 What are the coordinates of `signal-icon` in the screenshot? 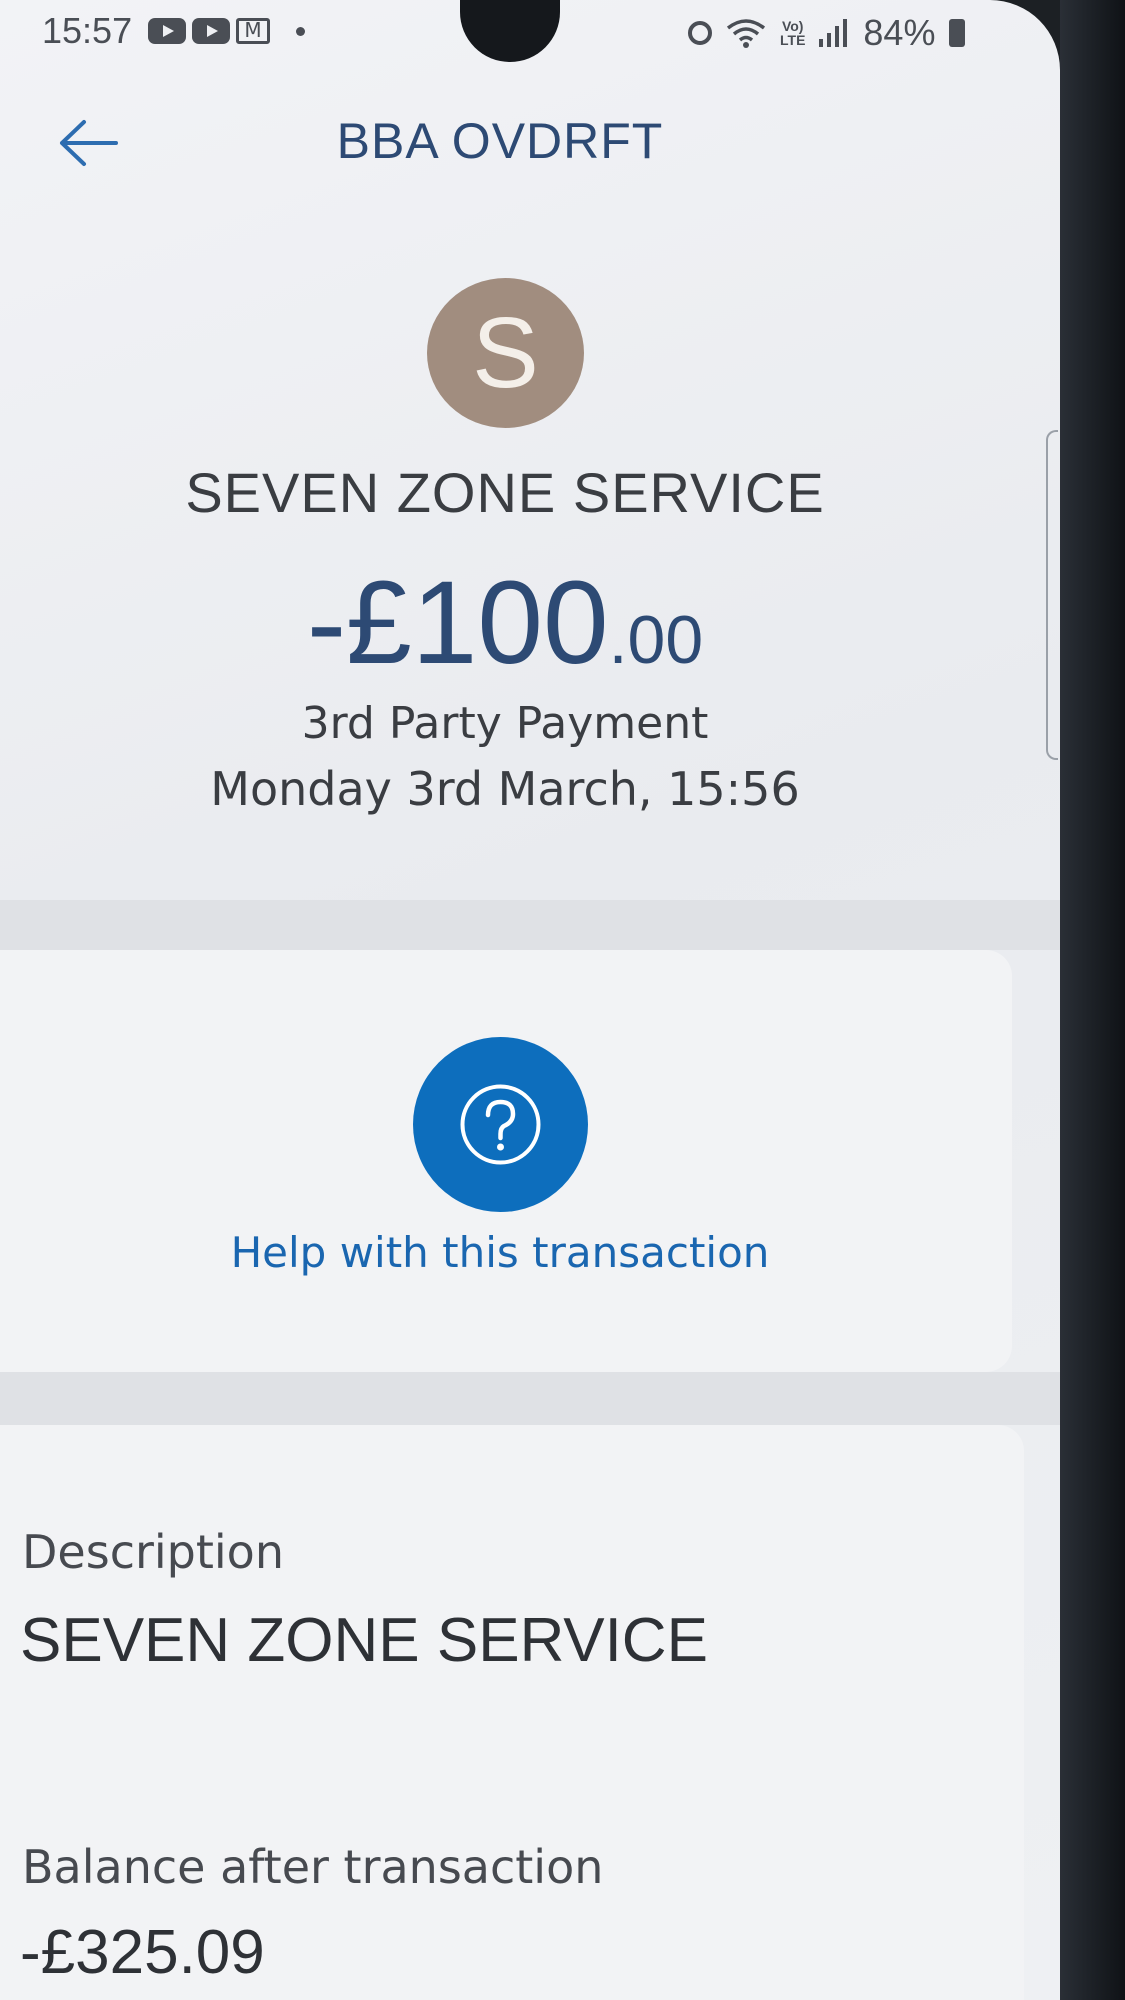 It's located at (834, 33).